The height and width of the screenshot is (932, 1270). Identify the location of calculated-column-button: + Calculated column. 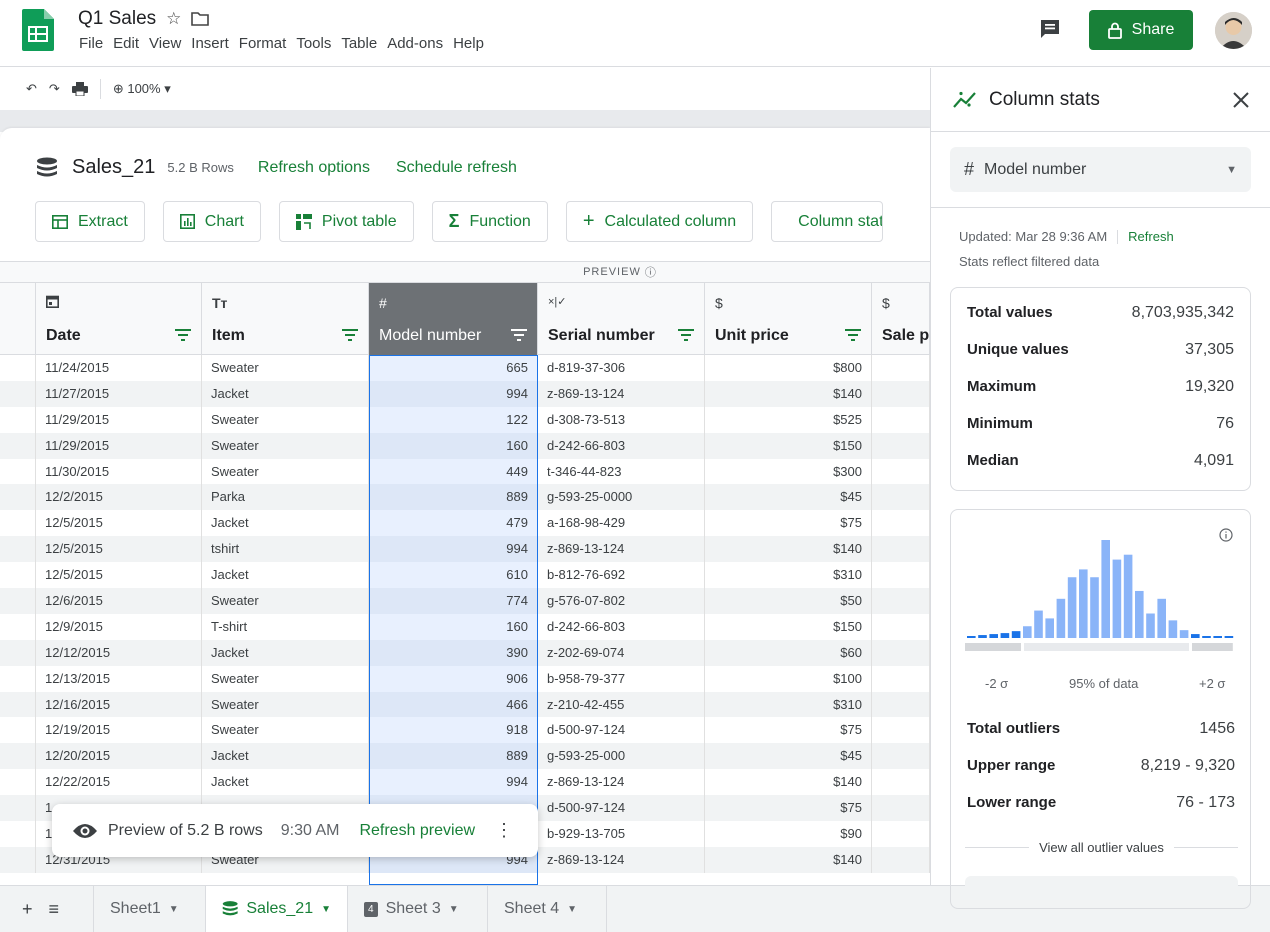
(659, 221).